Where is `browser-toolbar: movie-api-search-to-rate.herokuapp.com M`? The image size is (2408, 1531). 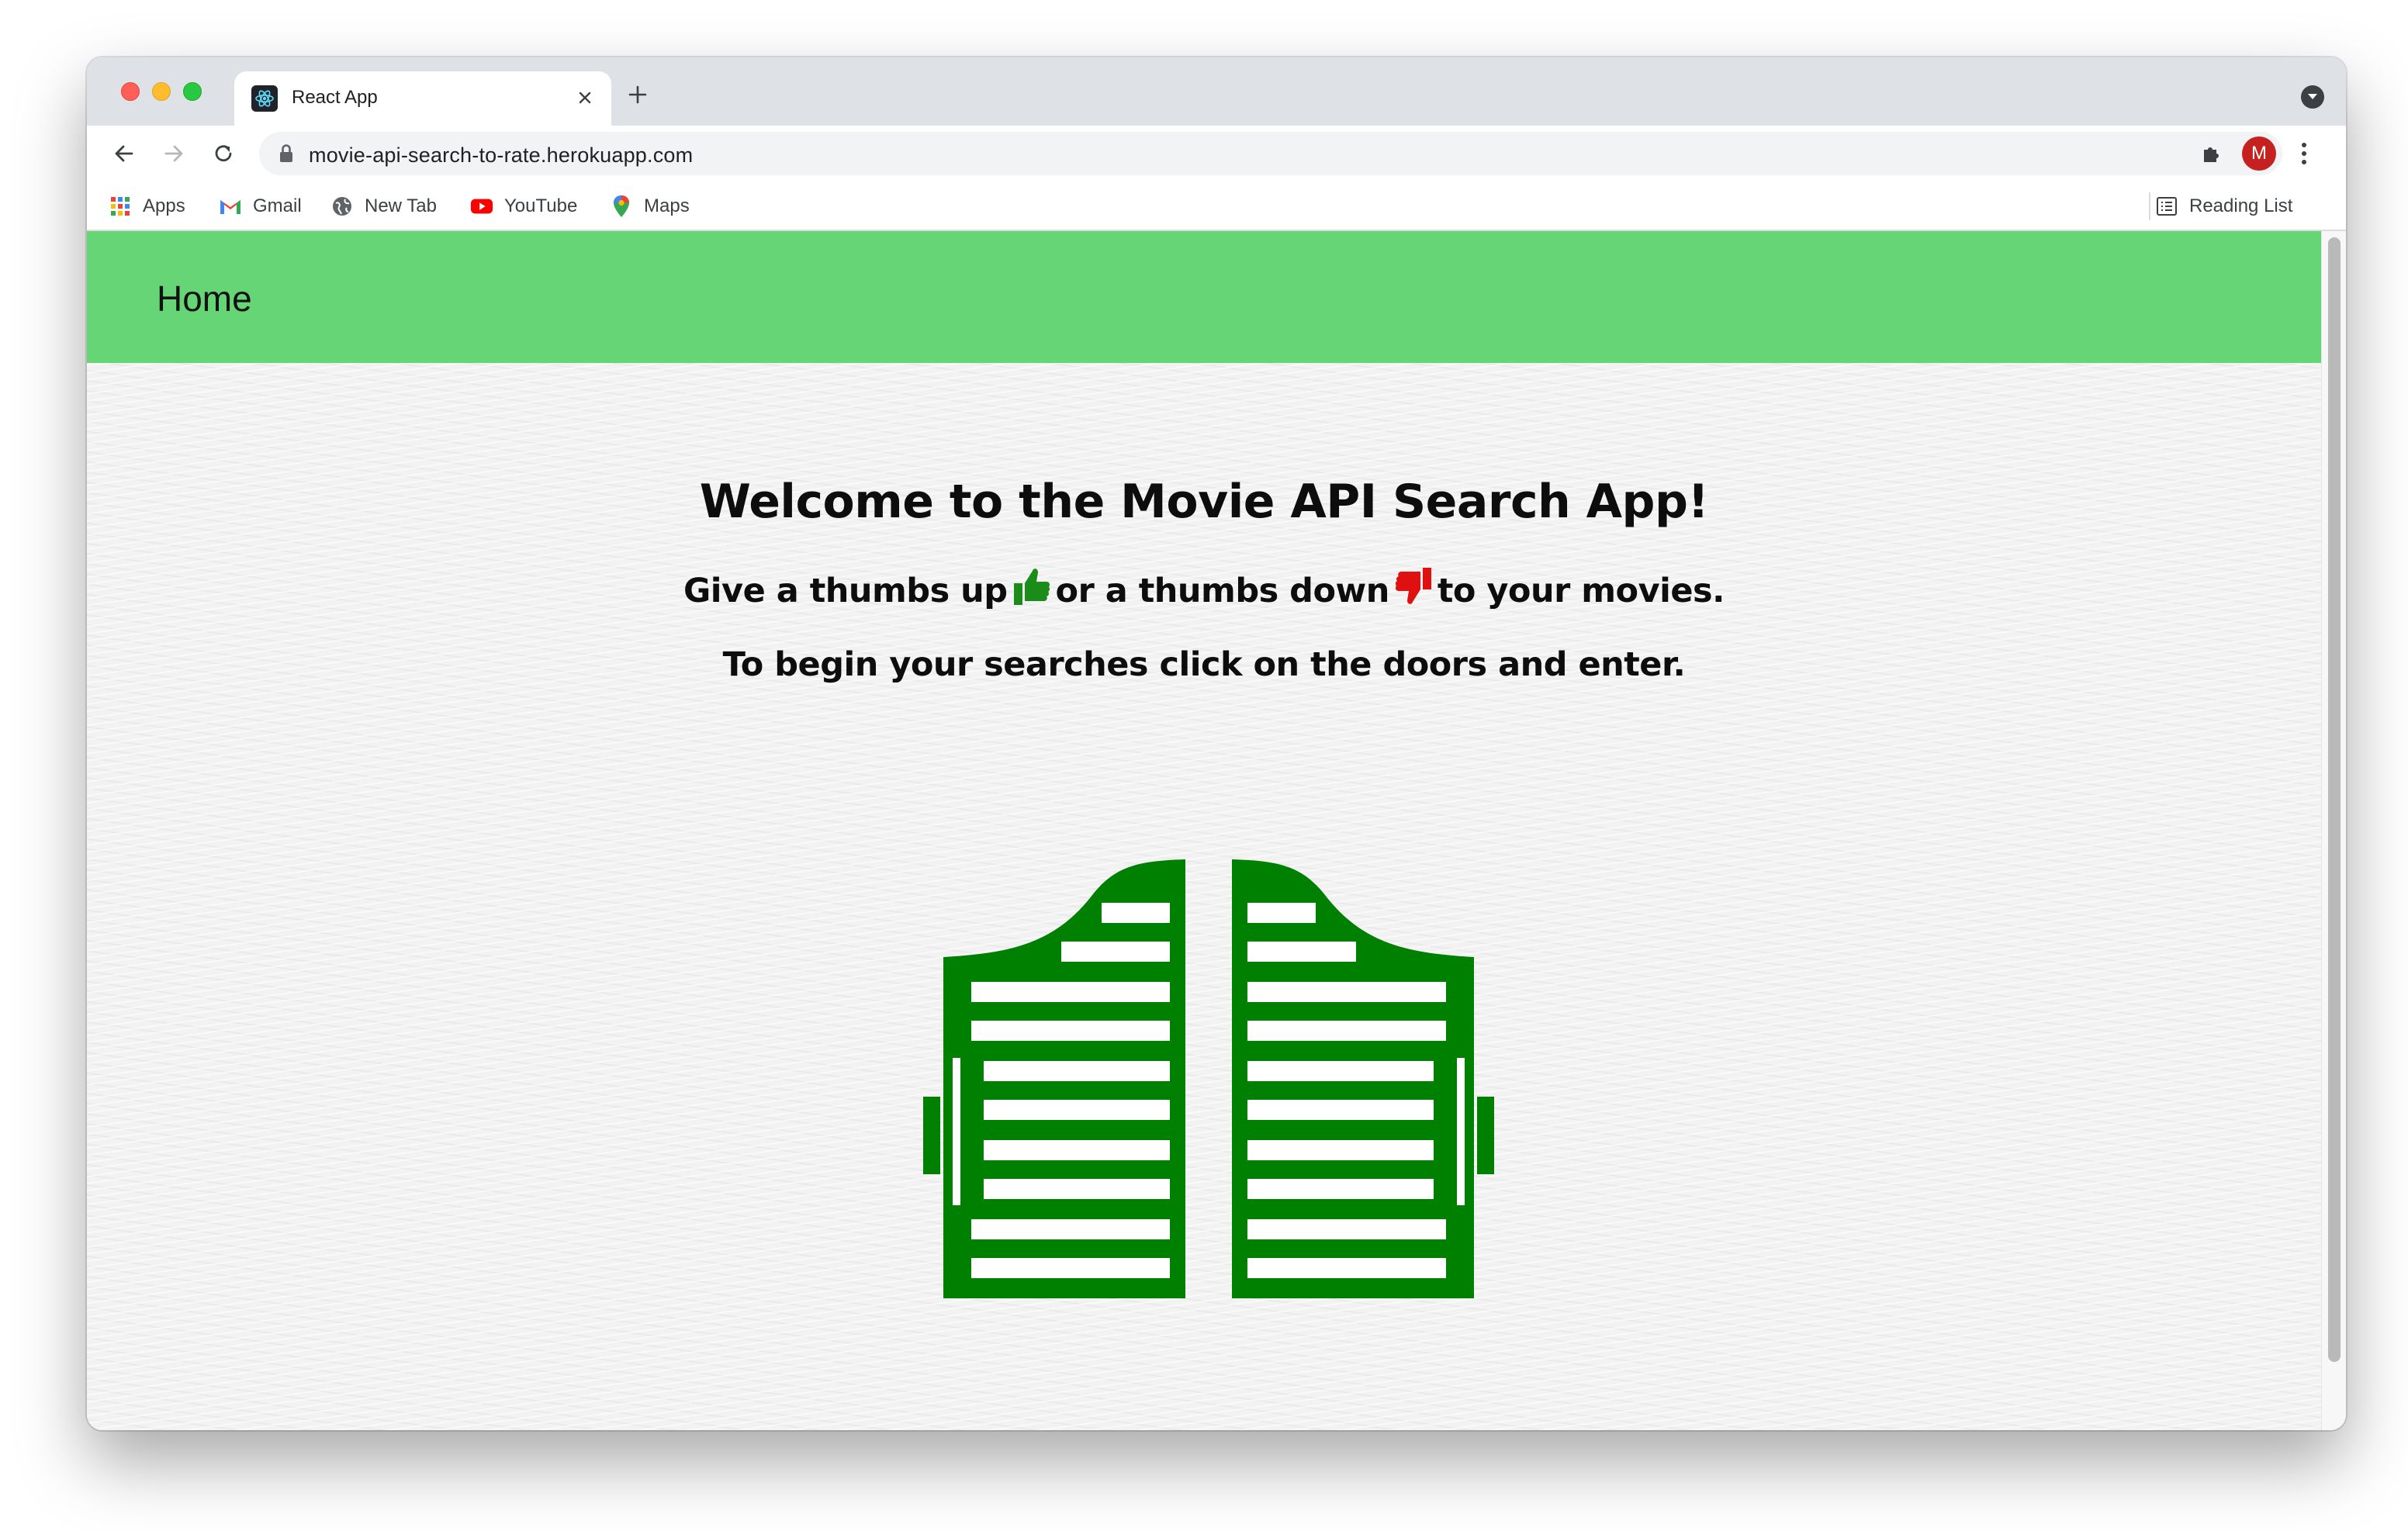 browser-toolbar: movie-api-search-to-rate.herokuapp.com M is located at coordinates (1216, 153).